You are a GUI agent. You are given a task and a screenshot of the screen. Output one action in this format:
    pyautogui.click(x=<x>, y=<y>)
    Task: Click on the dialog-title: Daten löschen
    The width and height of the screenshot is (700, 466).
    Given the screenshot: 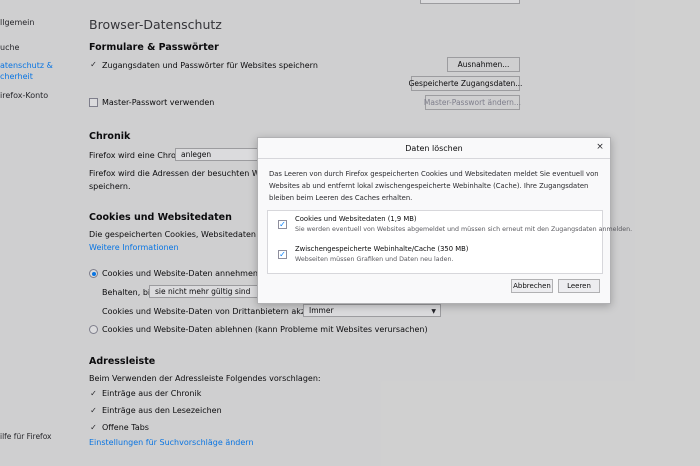 What is the action you would take?
    pyautogui.click(x=434, y=148)
    